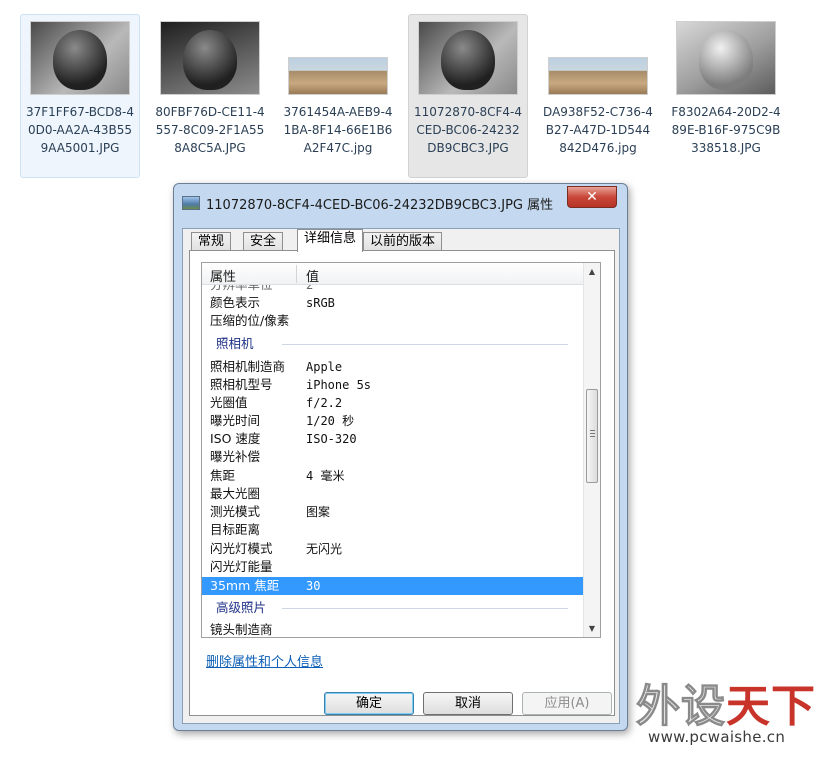 This screenshot has height=768, width=828. Describe the element at coordinates (393, 403) in the screenshot. I see `property-row: 光圈值 f/2.2` at that location.